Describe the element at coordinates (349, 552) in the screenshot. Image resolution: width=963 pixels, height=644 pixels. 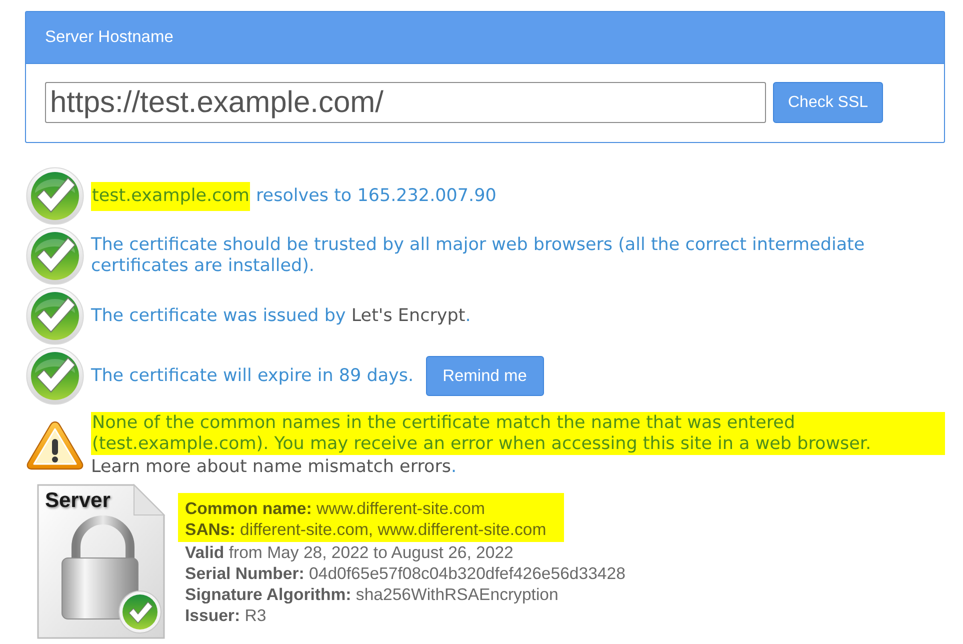
I see `detail-line: Valid from May 28, 2022 to August 26, 2022` at that location.